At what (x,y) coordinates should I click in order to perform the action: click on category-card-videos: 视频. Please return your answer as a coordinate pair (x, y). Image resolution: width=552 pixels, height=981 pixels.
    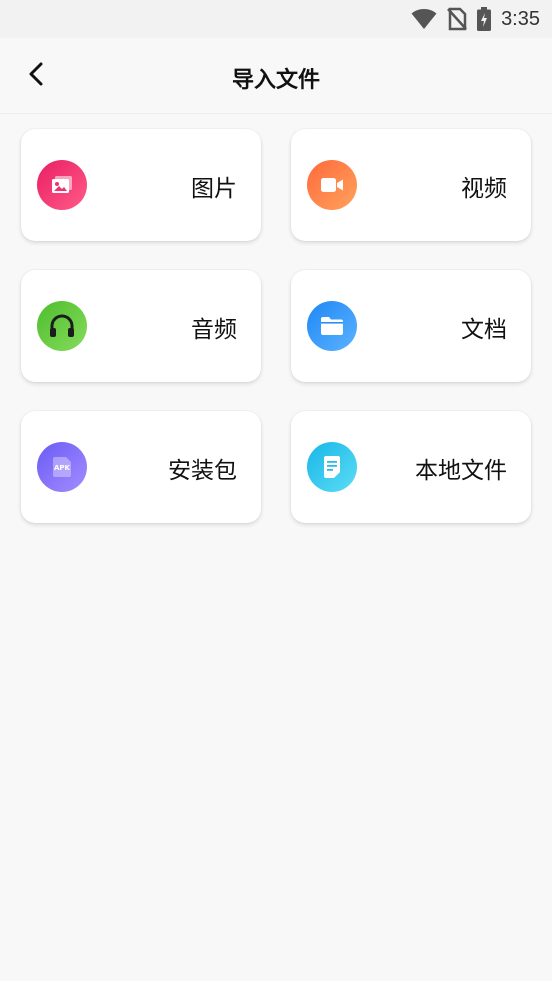
    Looking at the image, I should click on (411, 185).